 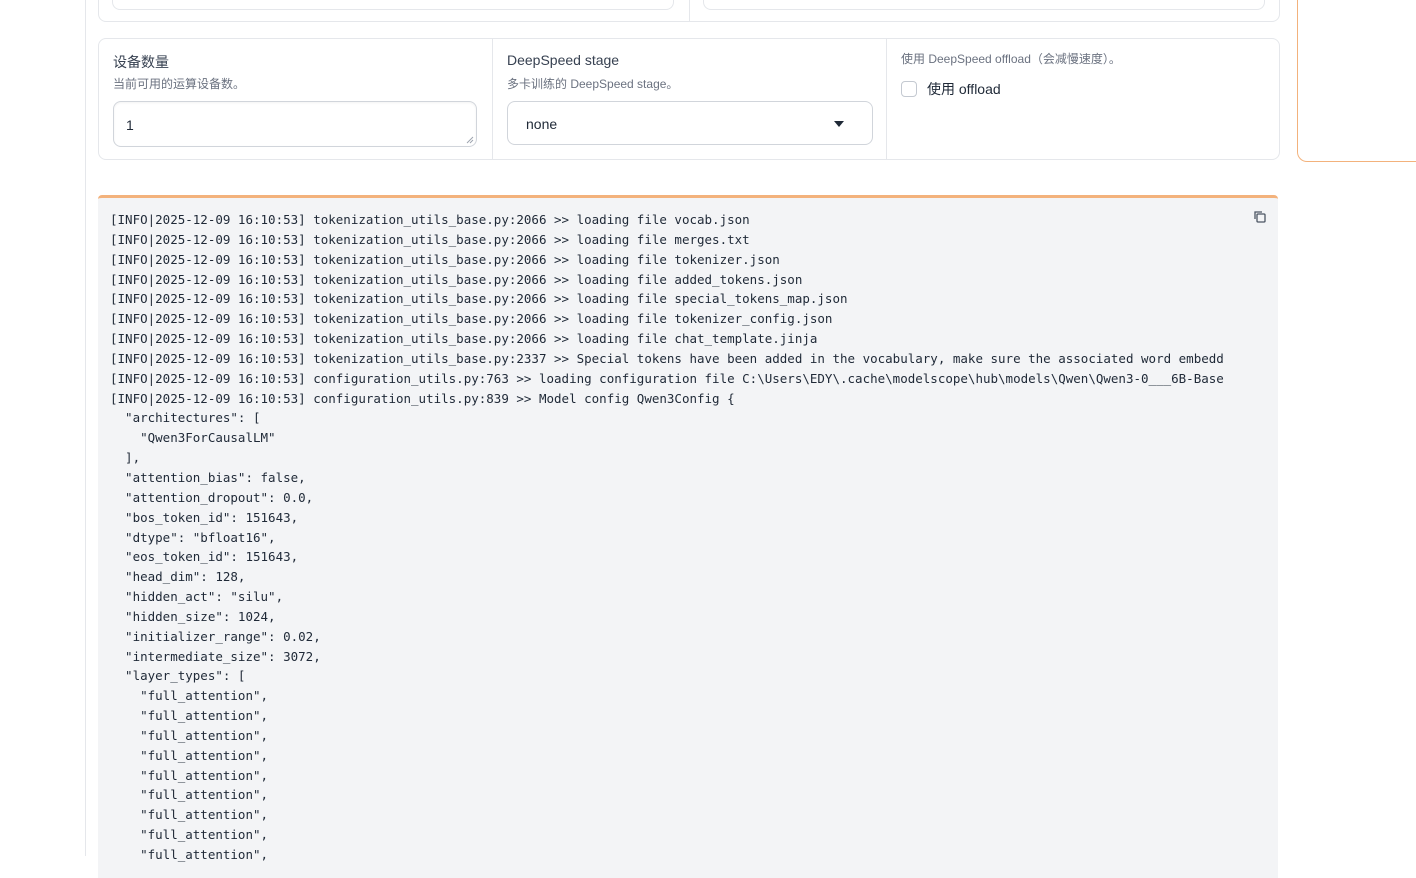 I want to click on offload-block: 使用 DeepSpeed offload（会减慢速度）。 使用 offload, so click(x=1083, y=99).